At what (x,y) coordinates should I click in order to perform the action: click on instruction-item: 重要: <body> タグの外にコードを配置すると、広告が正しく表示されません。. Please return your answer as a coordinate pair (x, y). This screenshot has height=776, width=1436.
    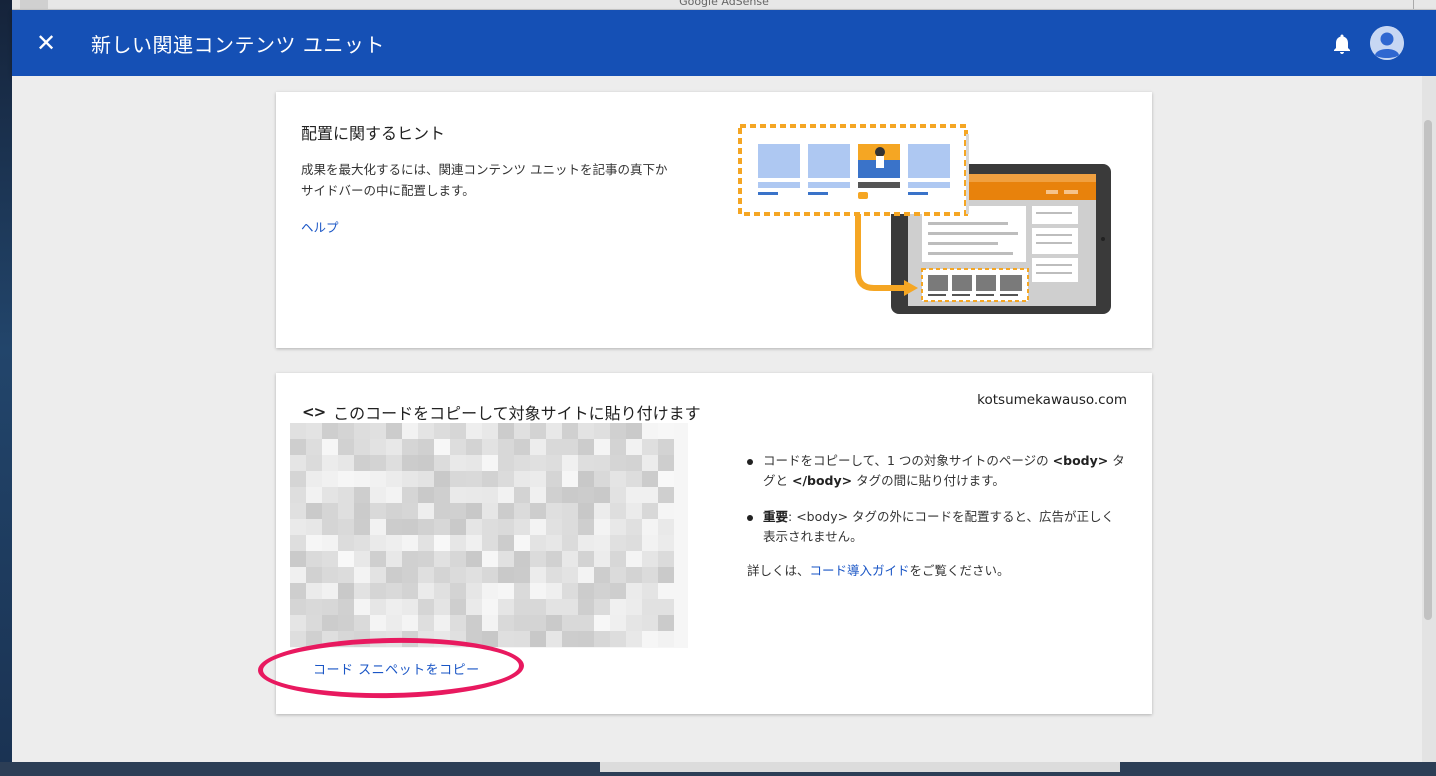
    Looking at the image, I should click on (936, 527).